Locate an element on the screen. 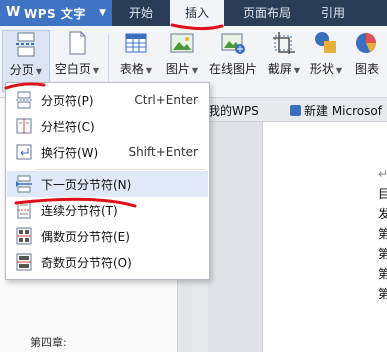  screenshot-icon is located at coordinates (284, 43).